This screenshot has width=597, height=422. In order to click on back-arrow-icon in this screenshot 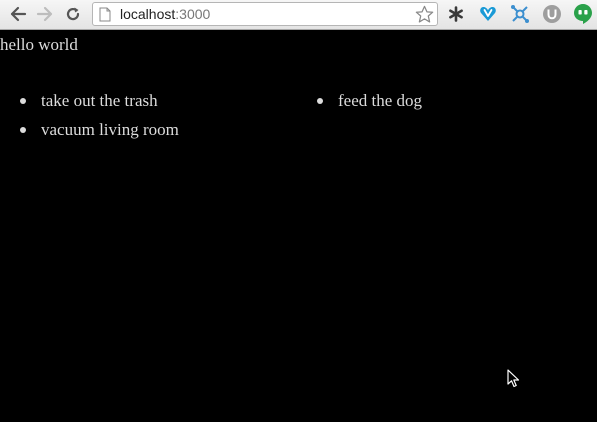, I will do `click(18, 14)`.